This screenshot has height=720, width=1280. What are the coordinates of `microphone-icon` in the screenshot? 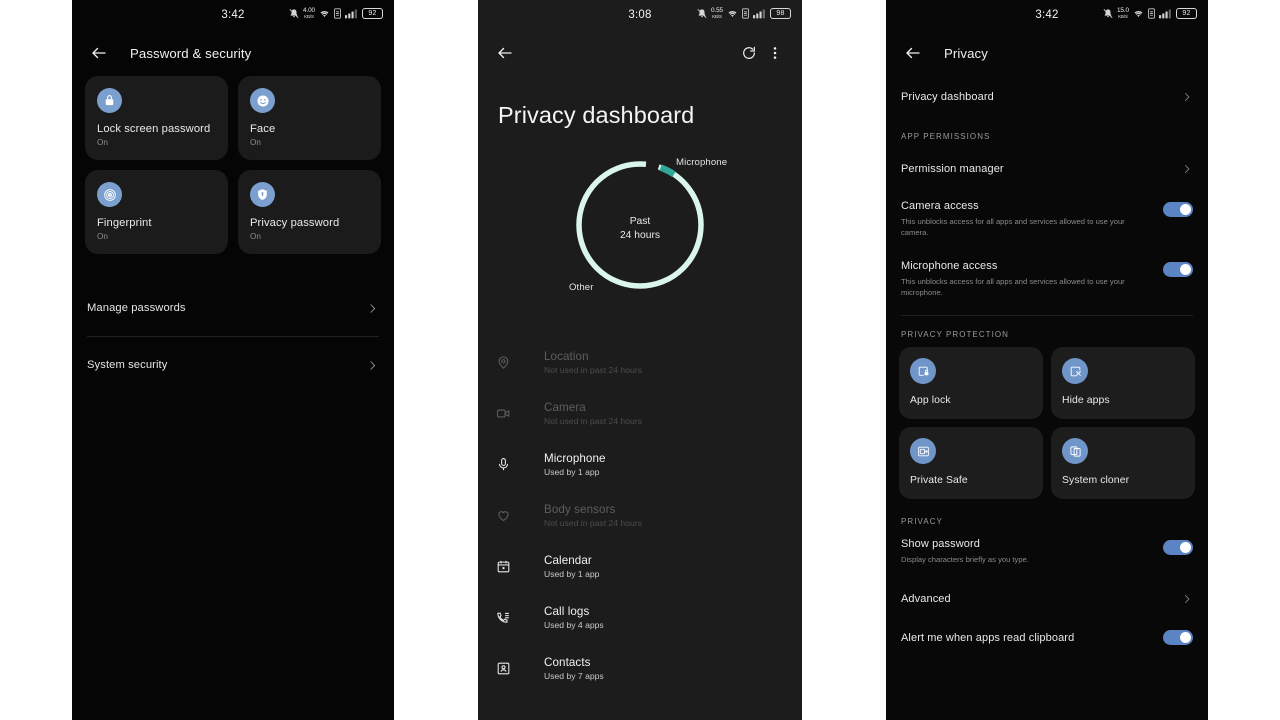 It's located at (503, 464).